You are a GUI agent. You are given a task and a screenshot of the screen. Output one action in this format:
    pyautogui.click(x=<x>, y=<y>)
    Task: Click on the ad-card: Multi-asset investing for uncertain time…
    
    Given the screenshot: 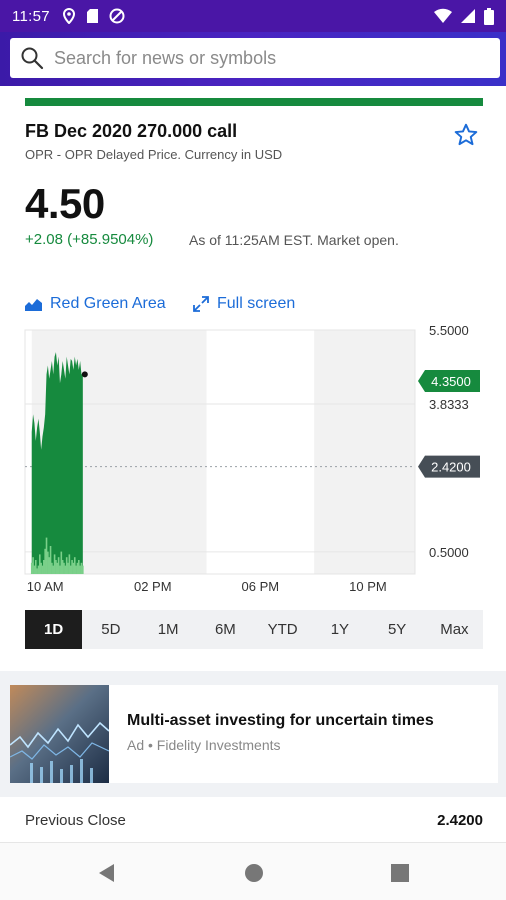 What is the action you would take?
    pyautogui.click(x=254, y=734)
    